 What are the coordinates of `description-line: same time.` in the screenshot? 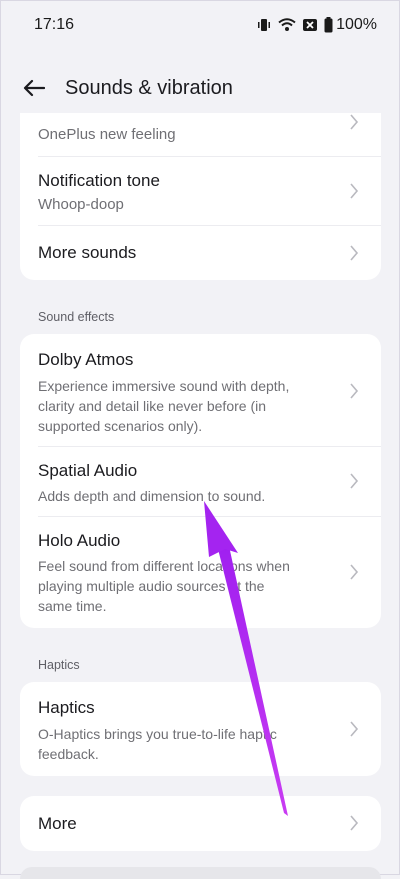 It's located at (72, 606).